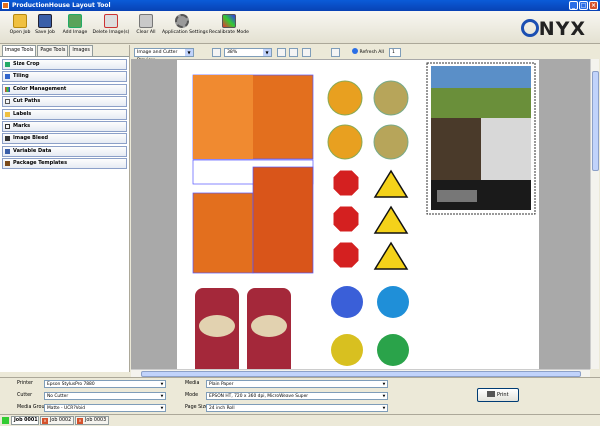  Describe the element at coordinates (25, 383) in the screenshot. I see `printer-label: Printer` at that location.